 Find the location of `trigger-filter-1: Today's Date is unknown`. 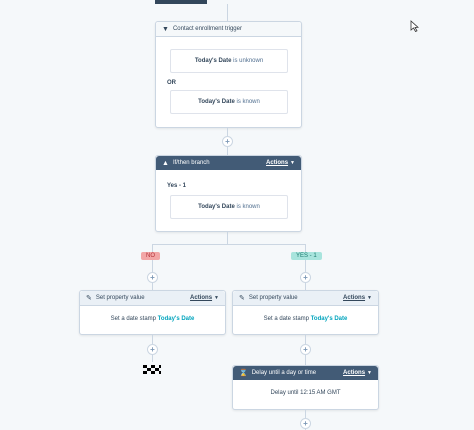

trigger-filter-1: Today's Date is unknown is located at coordinates (229, 61).